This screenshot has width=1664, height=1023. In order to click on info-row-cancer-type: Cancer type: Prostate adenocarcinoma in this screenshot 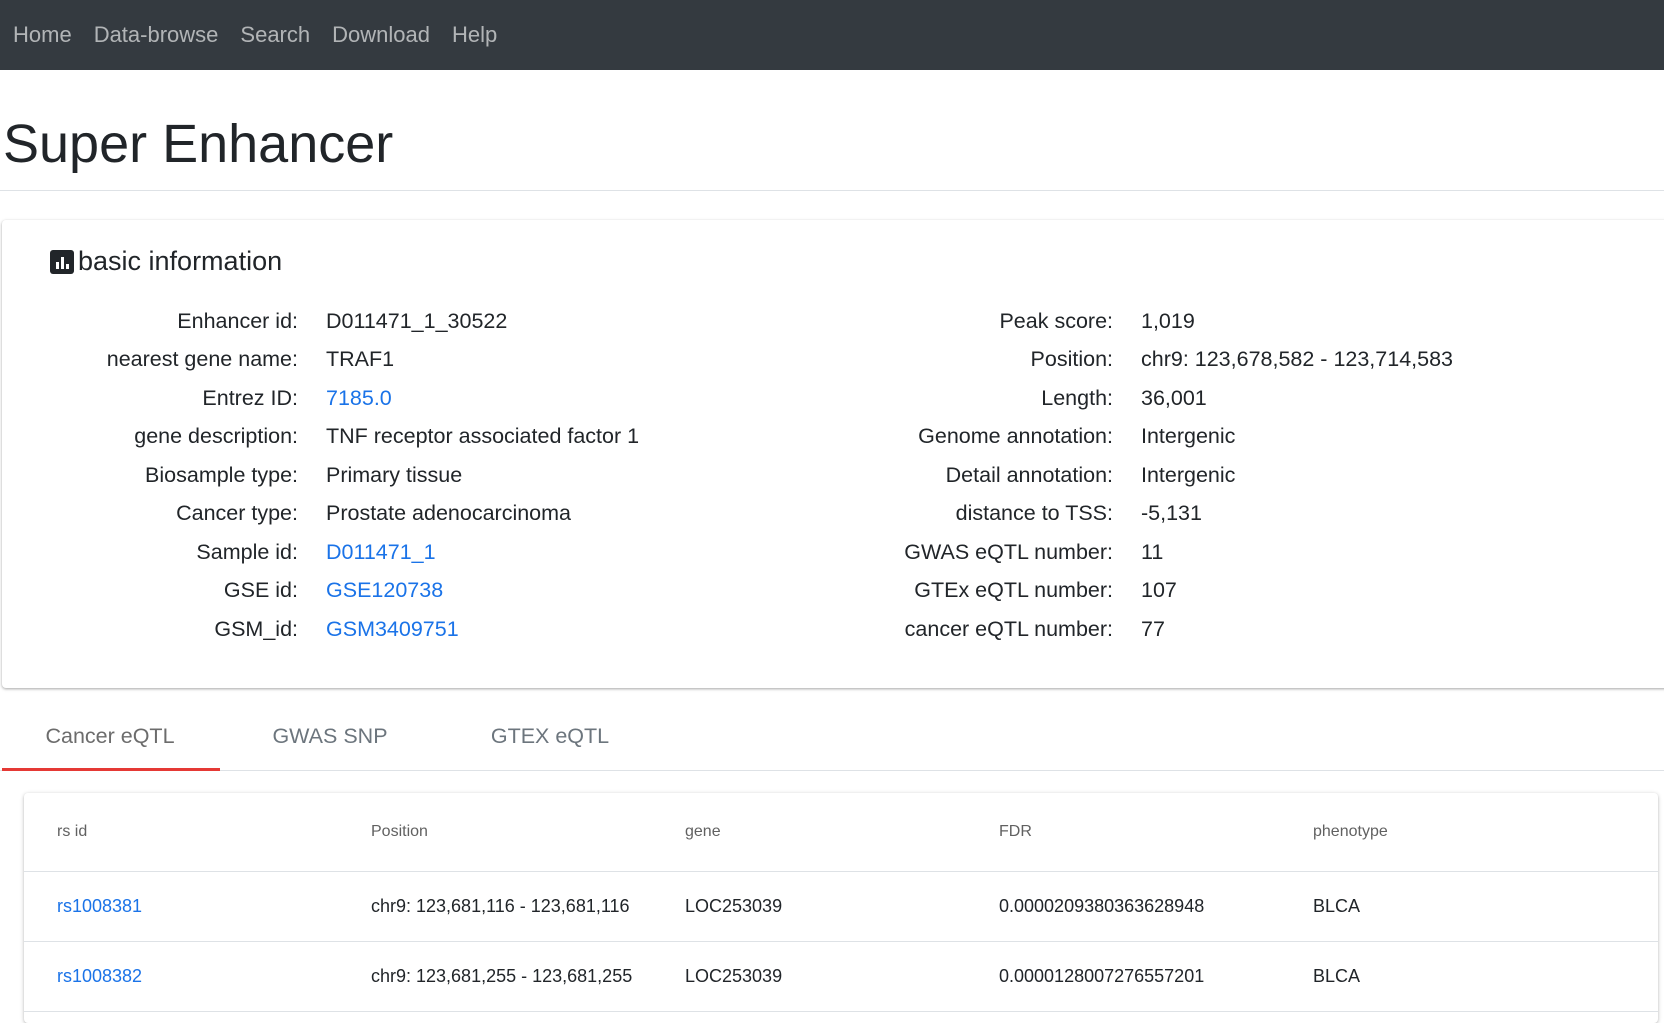, I will do `click(321, 514)`.